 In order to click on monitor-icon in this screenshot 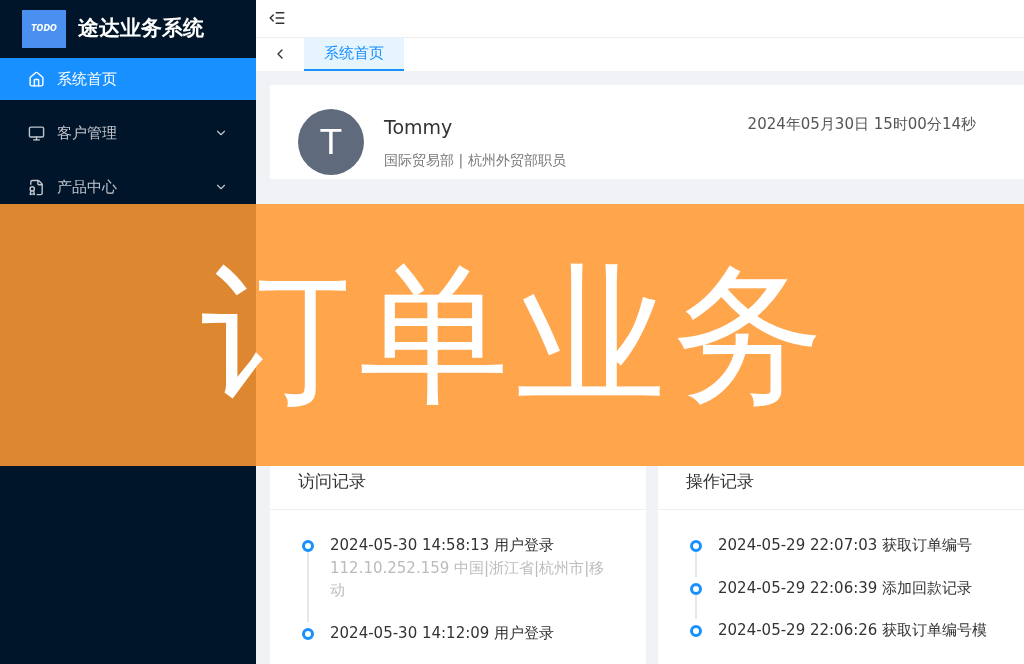, I will do `click(36, 133)`.